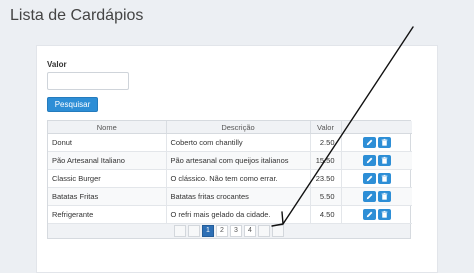  What do you see at coordinates (326, 127) in the screenshot?
I see `column-header-value: Valor` at bounding box center [326, 127].